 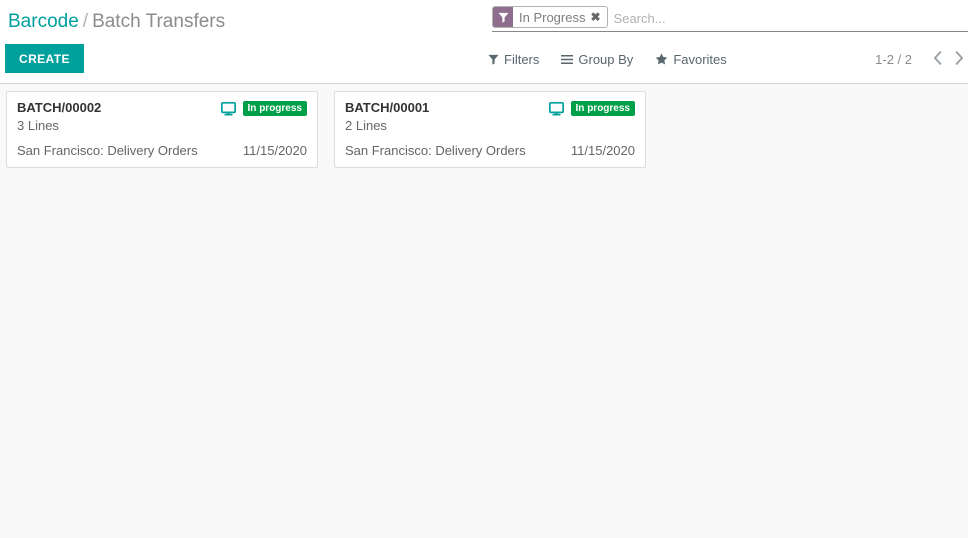 I want to click on favorites-menu: Favorites, so click(x=691, y=59).